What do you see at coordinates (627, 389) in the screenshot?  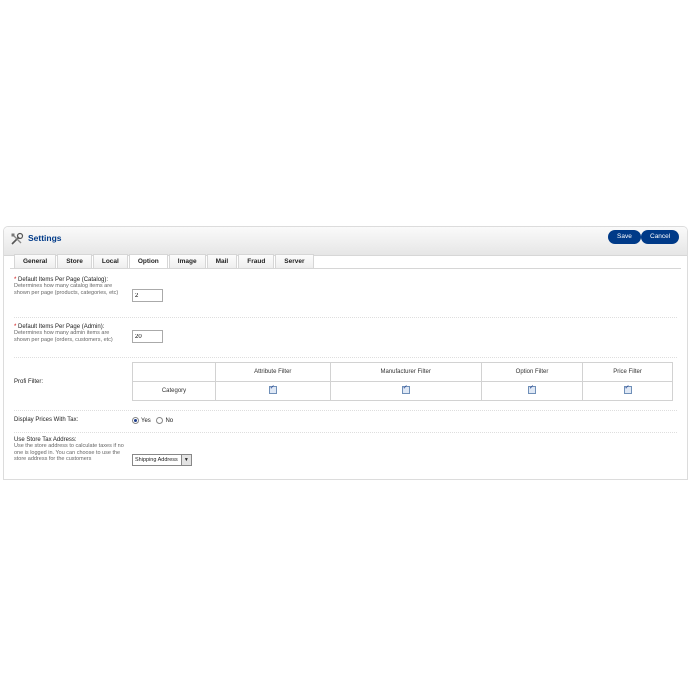 I see `price-filter-checkbox` at bounding box center [627, 389].